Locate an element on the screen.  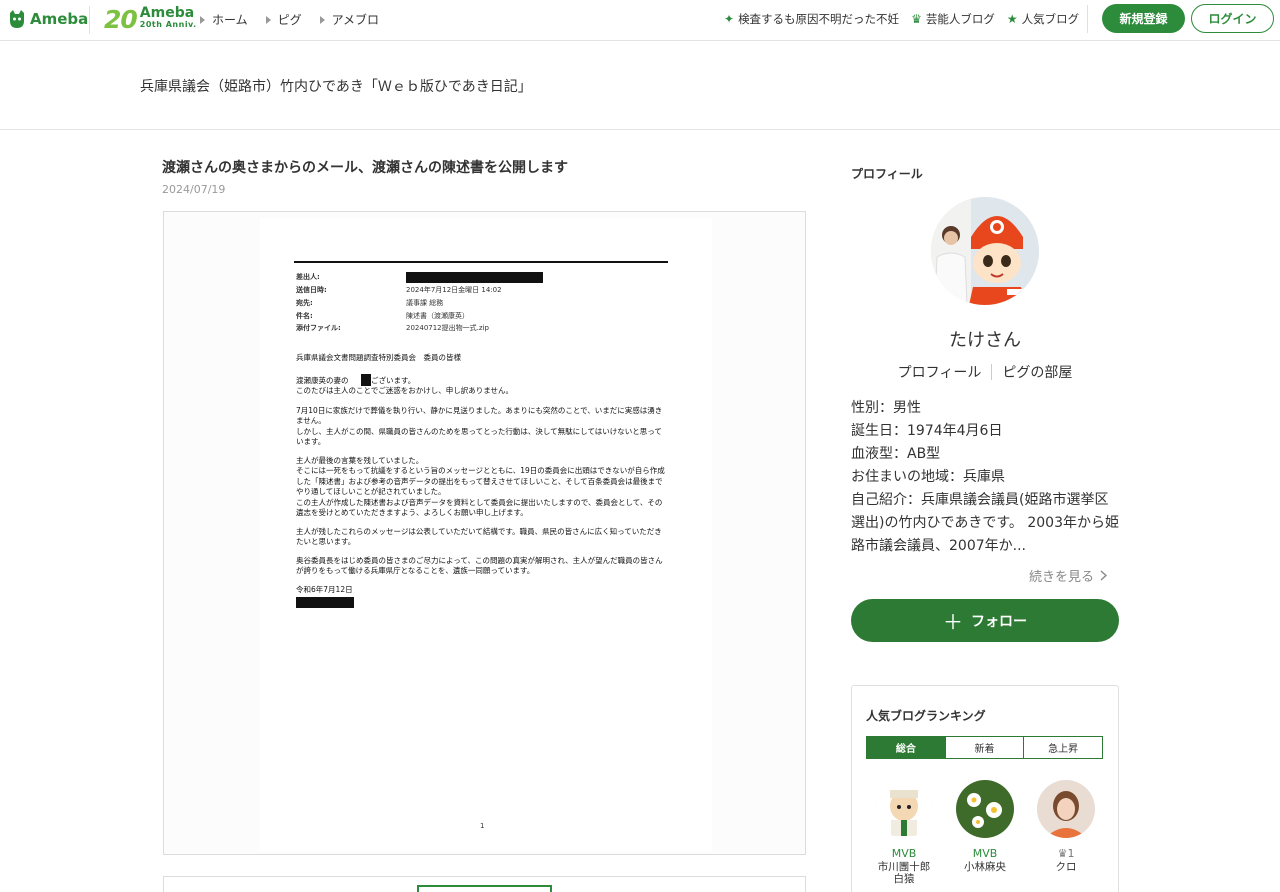
profile-avatar-image is located at coordinates (985, 251).